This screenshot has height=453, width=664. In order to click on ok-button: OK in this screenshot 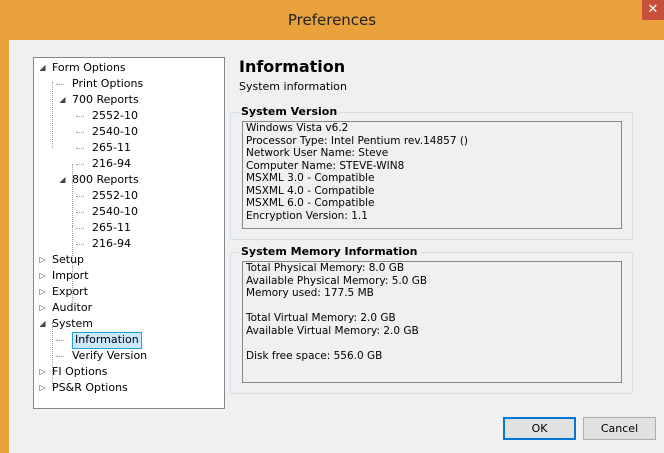, I will do `click(539, 428)`.